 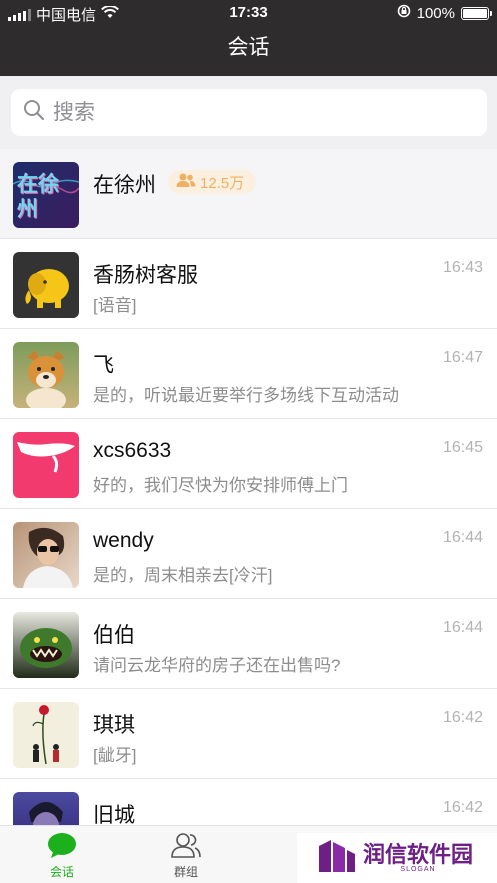 What do you see at coordinates (46, 645) in the screenshot?
I see `monster-avatar` at bounding box center [46, 645].